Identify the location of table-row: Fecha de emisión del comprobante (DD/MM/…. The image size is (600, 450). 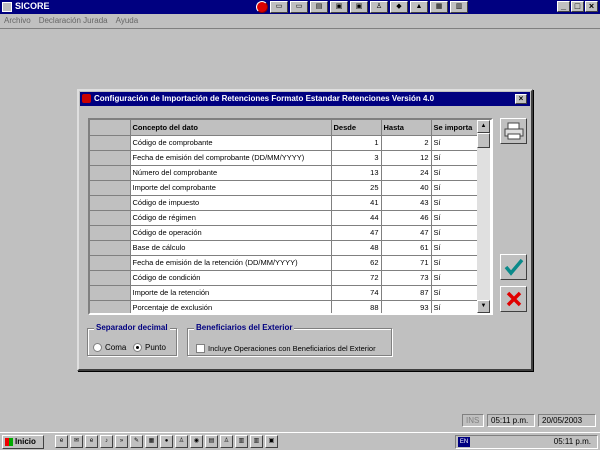
(285, 158).